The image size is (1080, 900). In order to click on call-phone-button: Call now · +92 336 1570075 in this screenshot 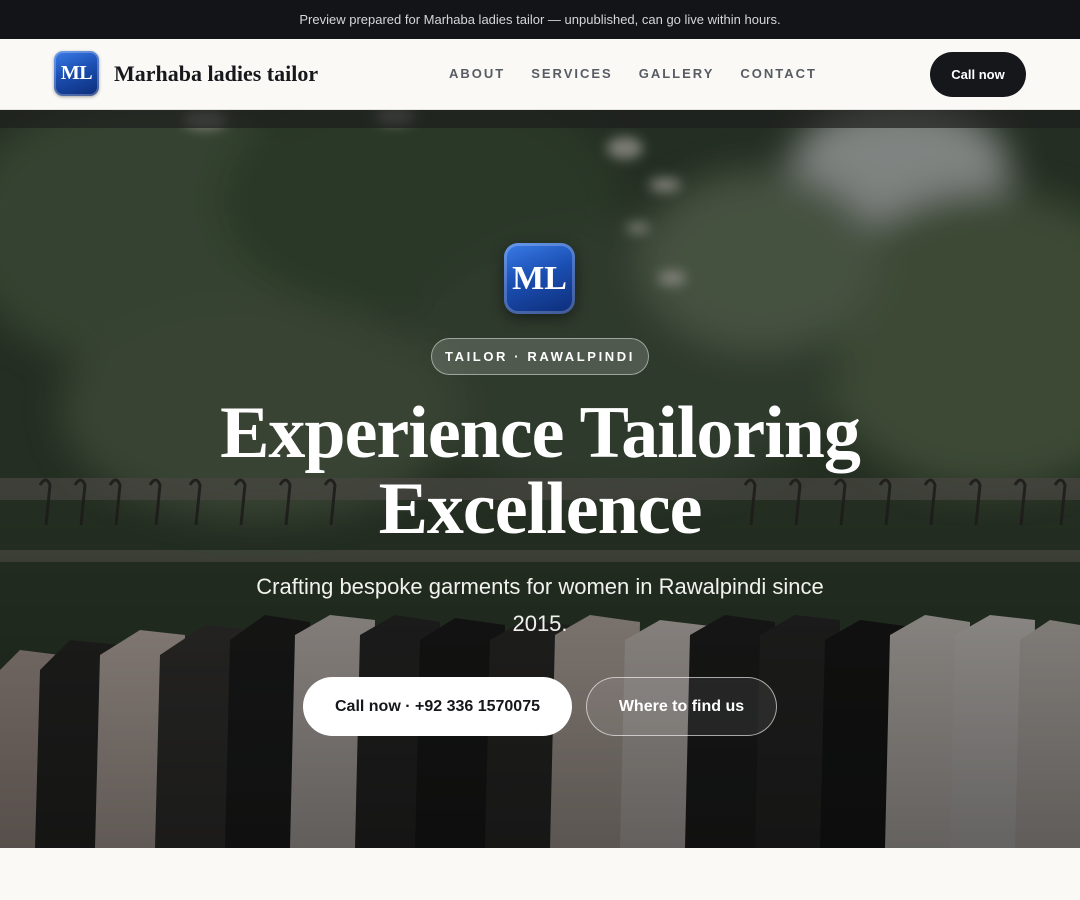, I will do `click(437, 706)`.